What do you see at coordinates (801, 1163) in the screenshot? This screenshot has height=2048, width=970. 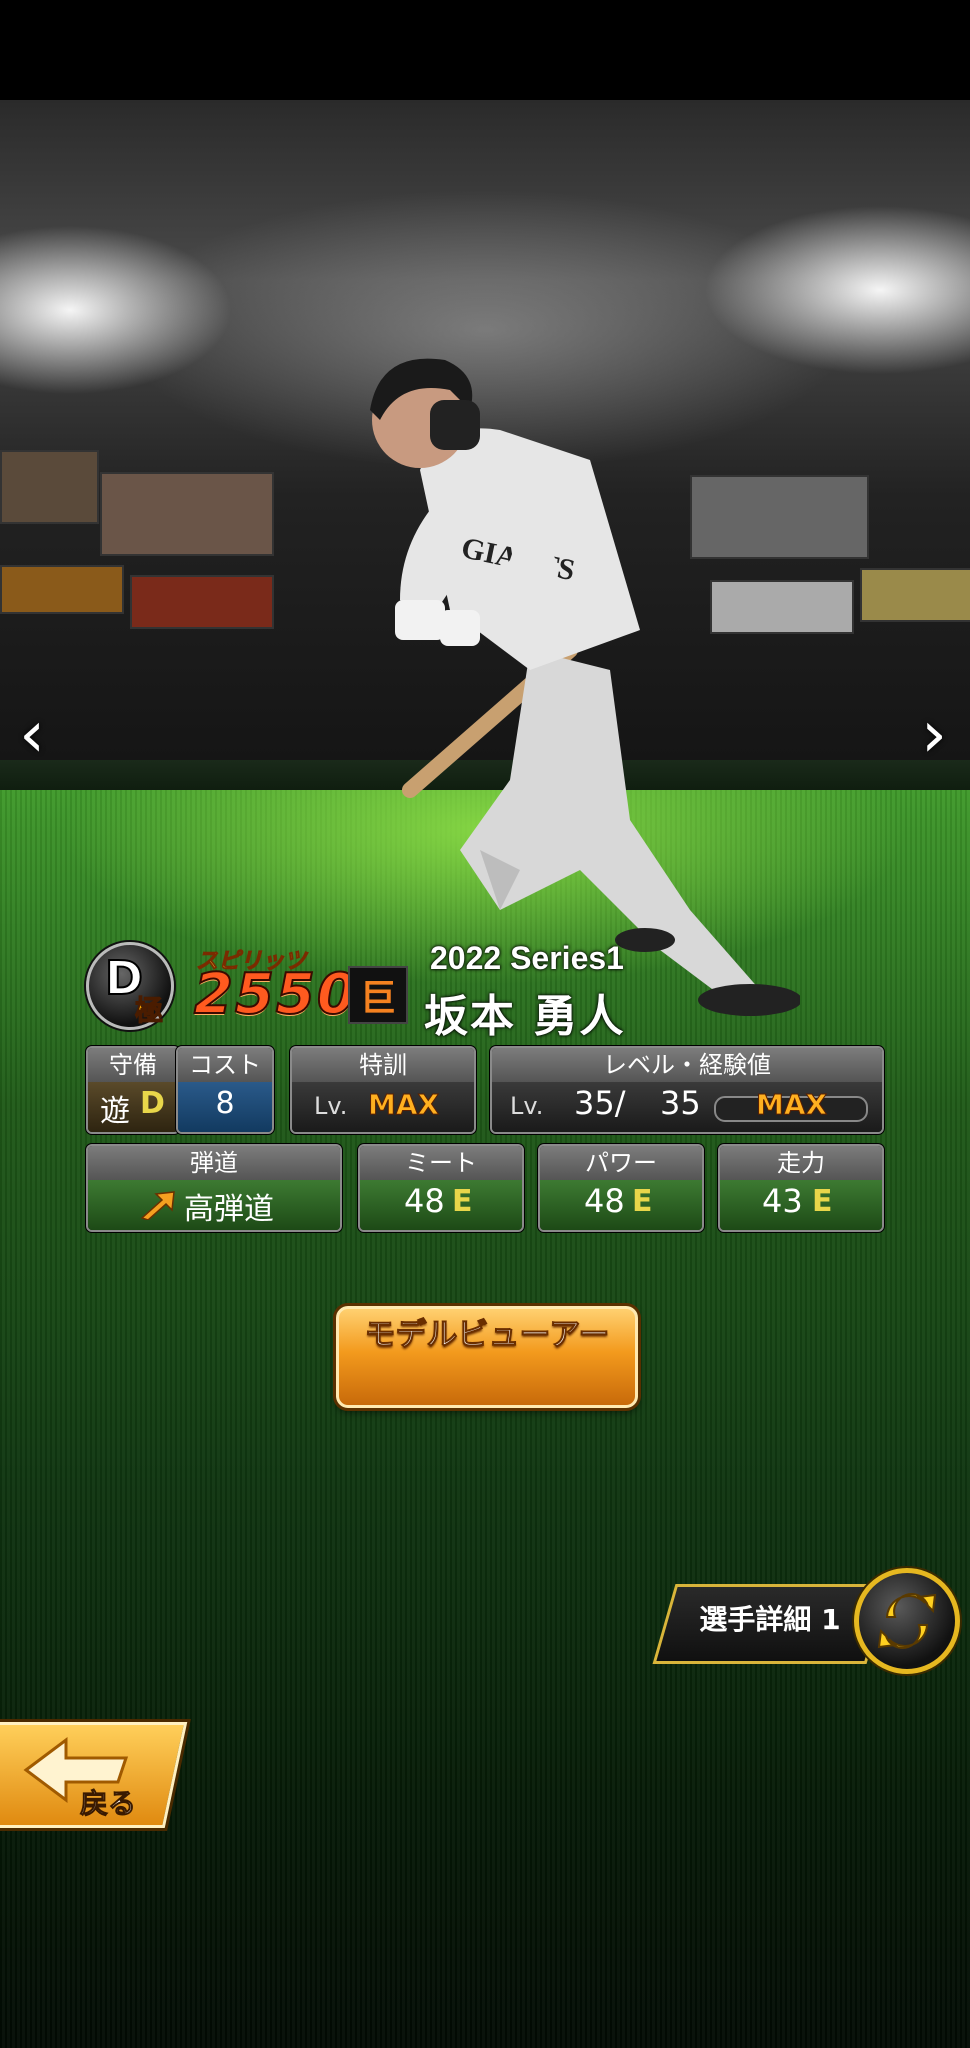 I see `speed-label: 走力` at bounding box center [801, 1163].